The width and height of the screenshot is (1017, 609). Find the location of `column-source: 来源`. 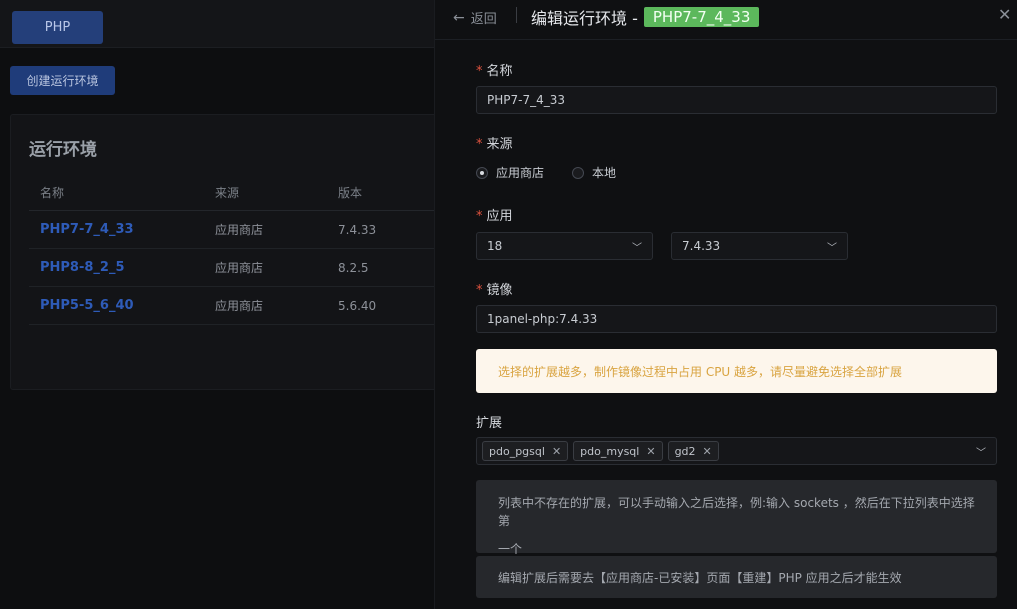

column-source: 来源 is located at coordinates (227, 193).